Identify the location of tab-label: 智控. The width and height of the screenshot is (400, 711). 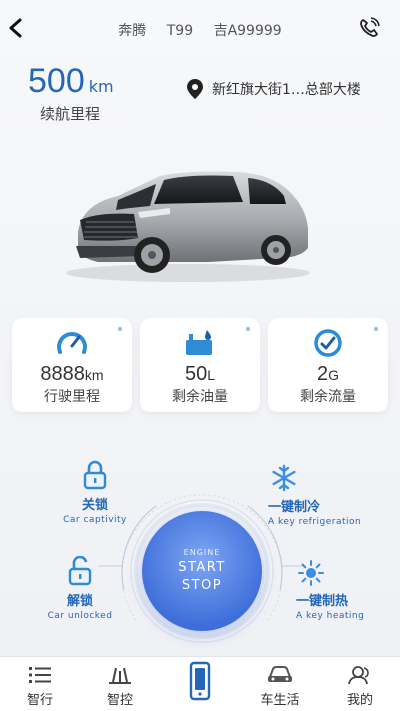
(119, 700).